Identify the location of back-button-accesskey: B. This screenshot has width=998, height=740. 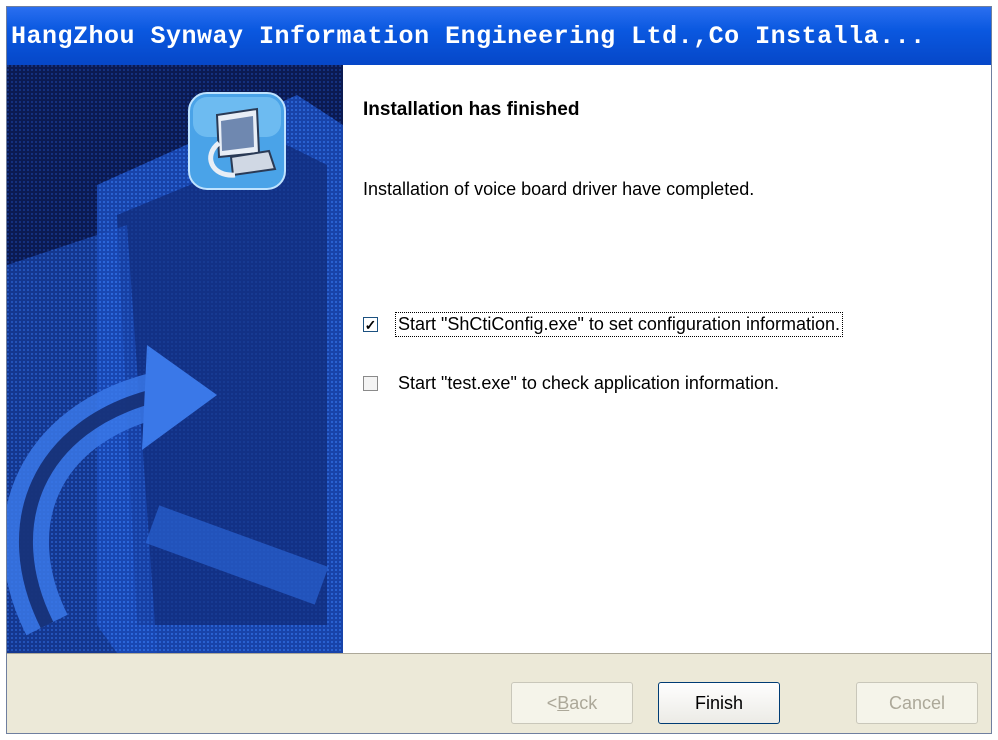
(563, 702).